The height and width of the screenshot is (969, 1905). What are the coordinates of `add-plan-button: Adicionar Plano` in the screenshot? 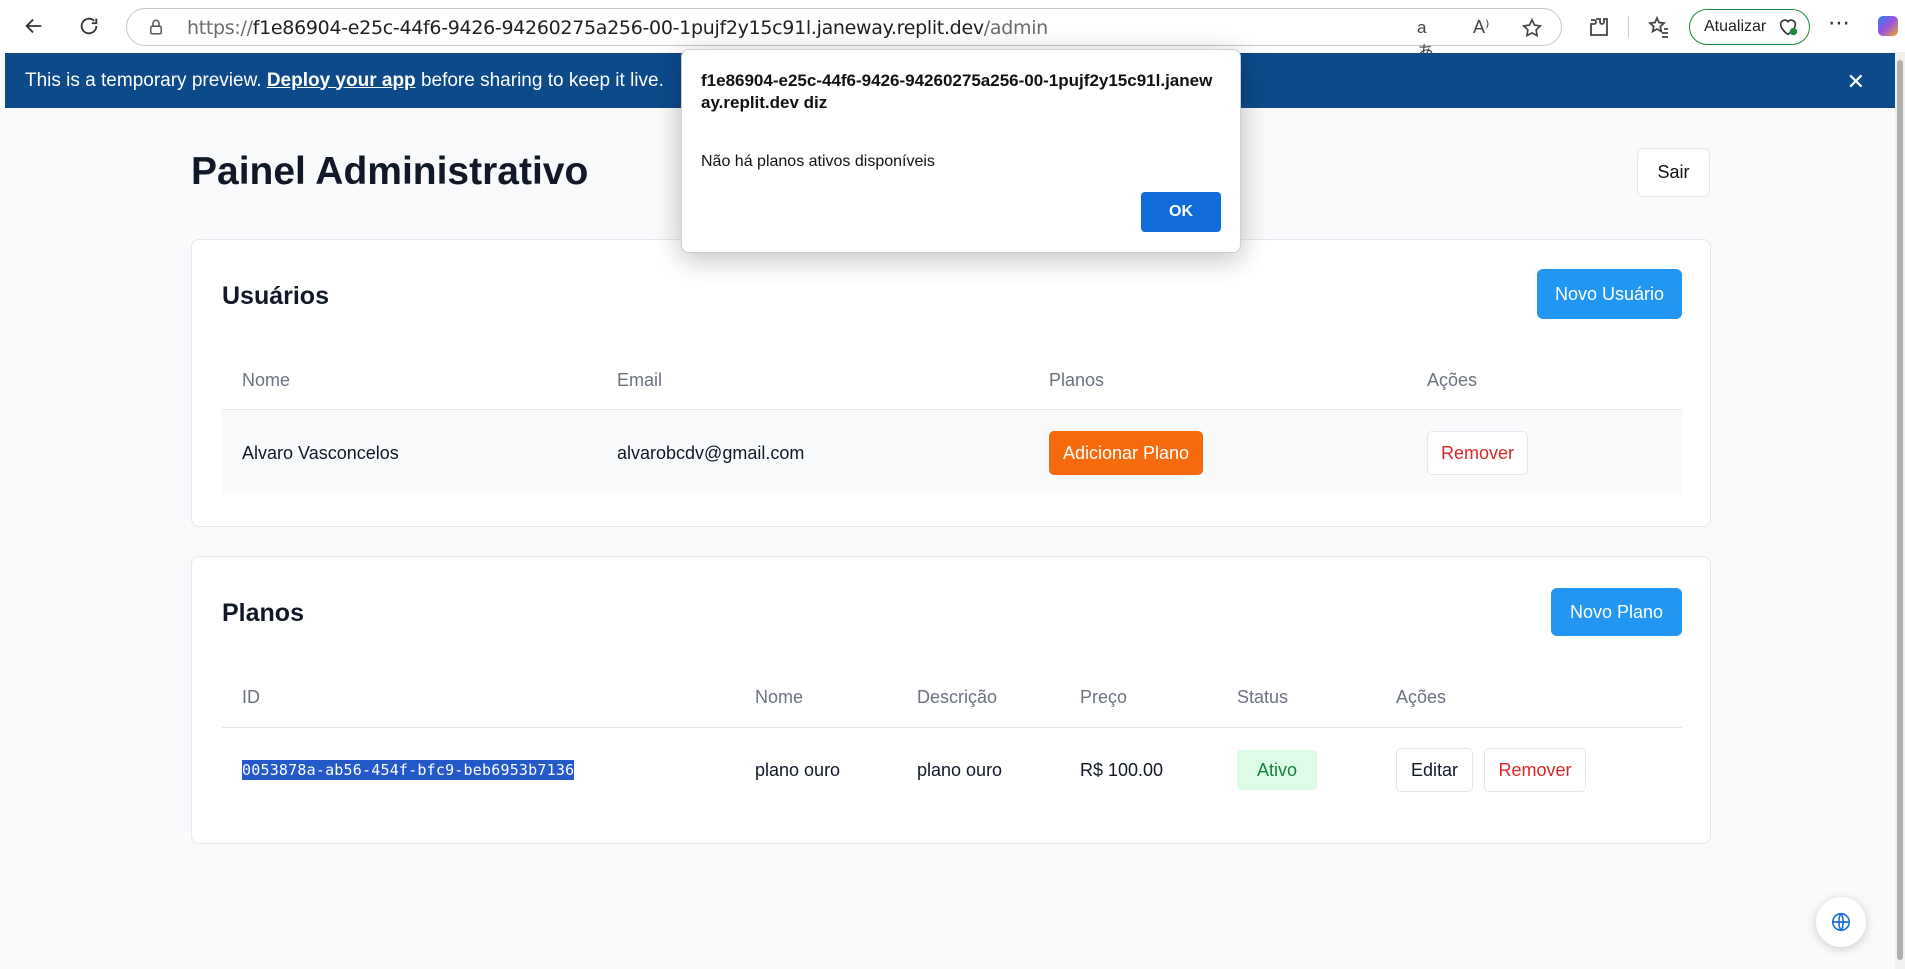 It's located at (1126, 453).